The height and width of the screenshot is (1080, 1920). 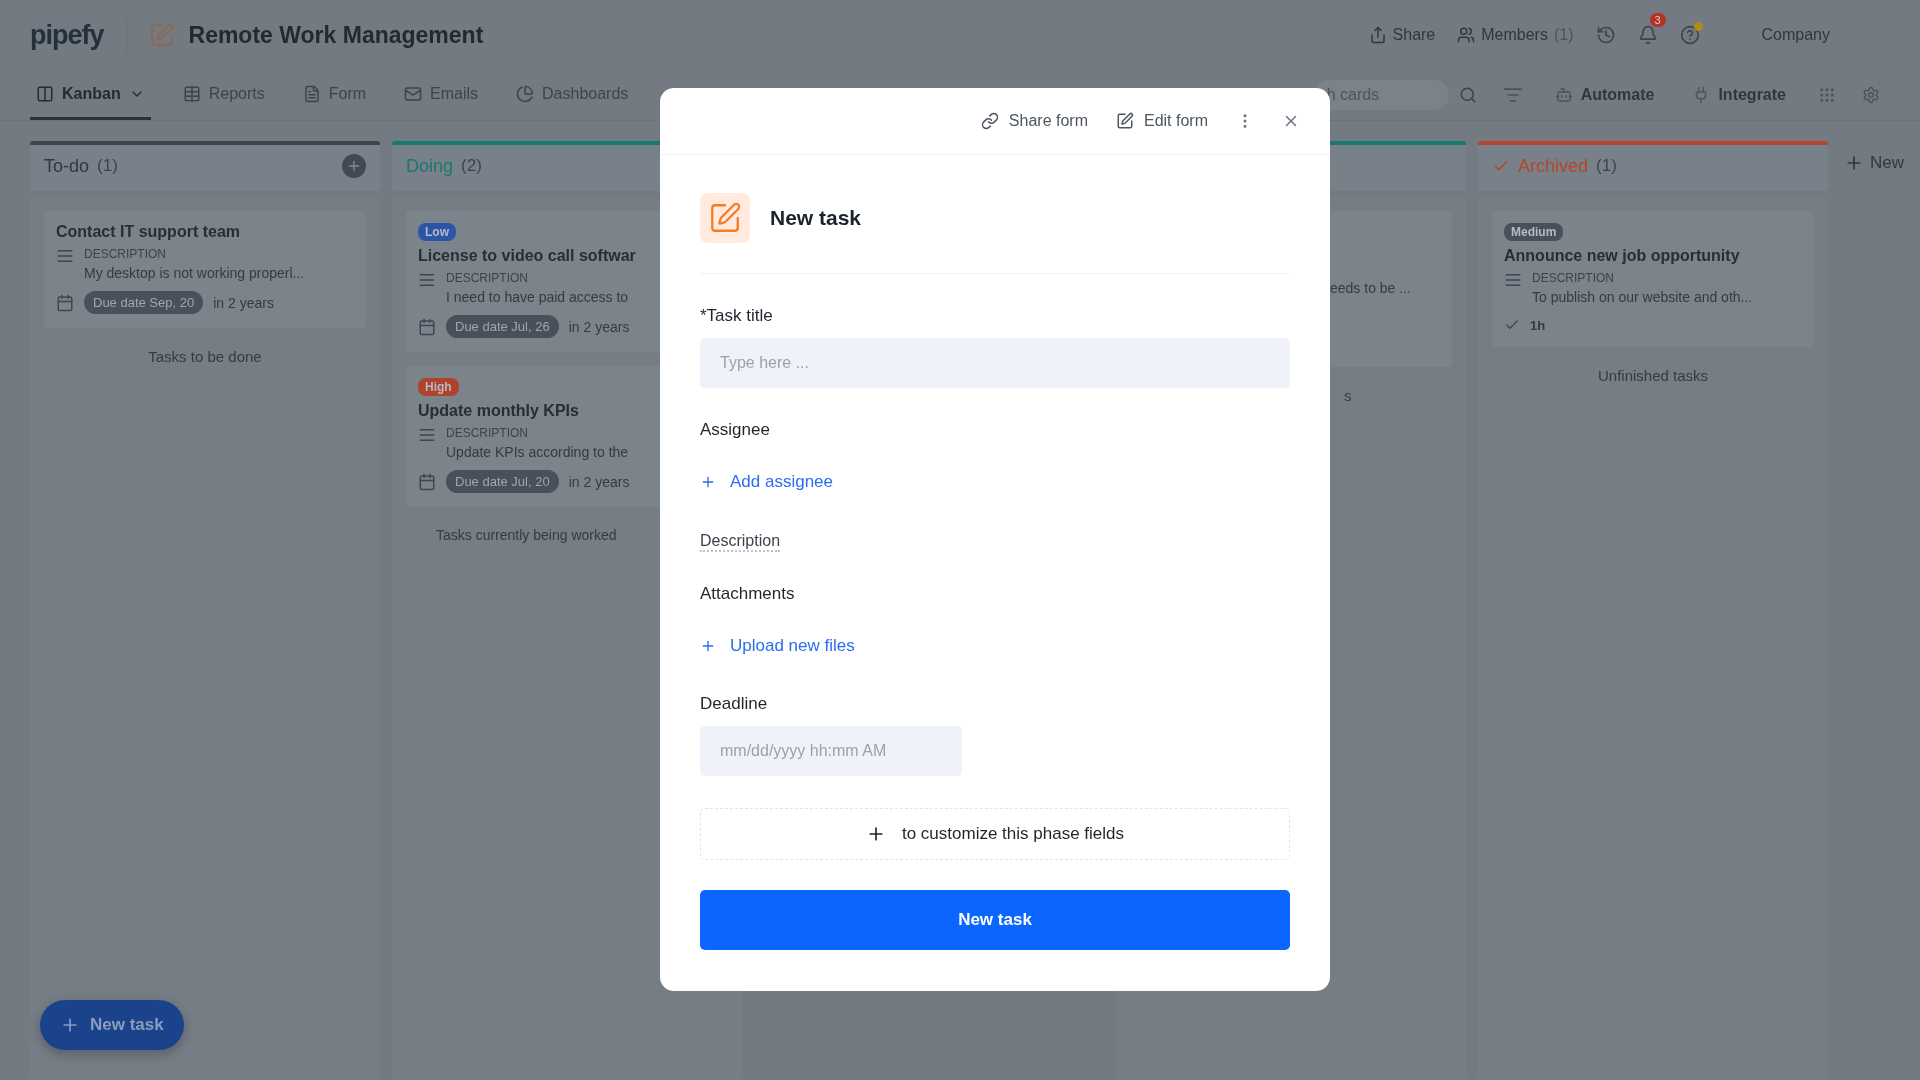 What do you see at coordinates (1563, 95) in the screenshot?
I see `robot-icon` at bounding box center [1563, 95].